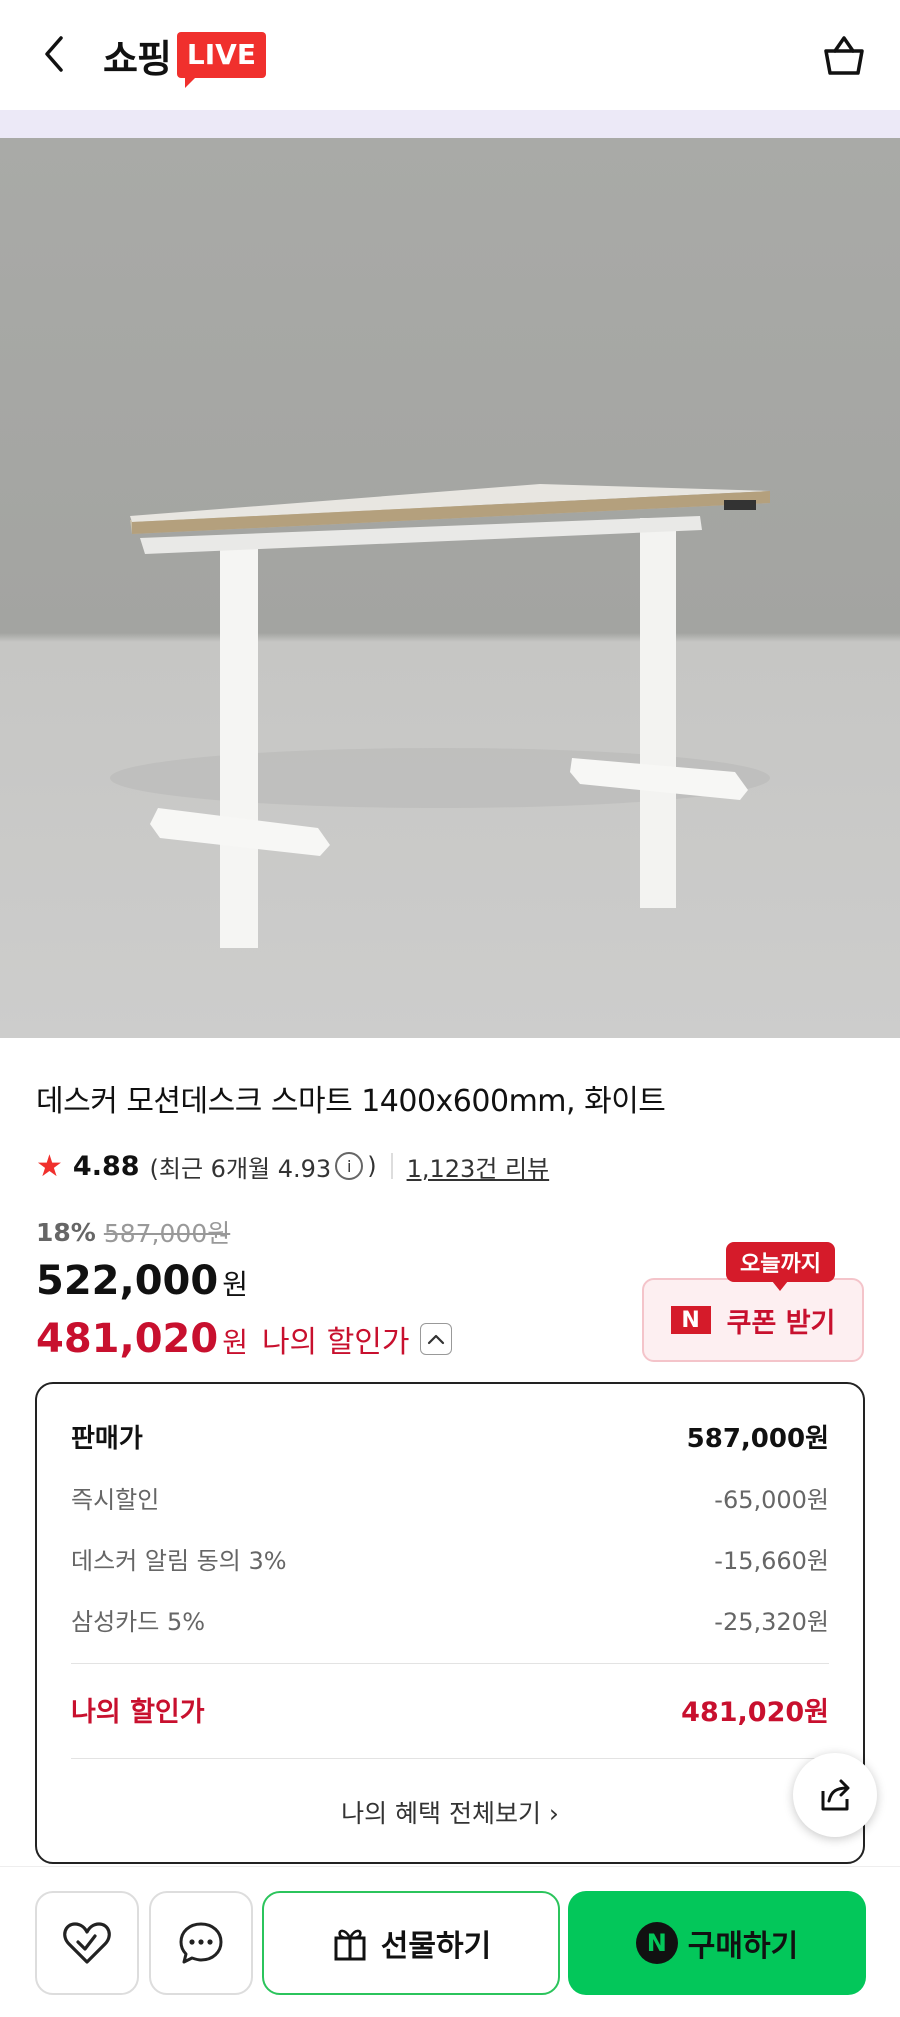 The image size is (900, 2017). I want to click on my-price-summary-row: 나의 할인가 481,020원, so click(450, 1709).